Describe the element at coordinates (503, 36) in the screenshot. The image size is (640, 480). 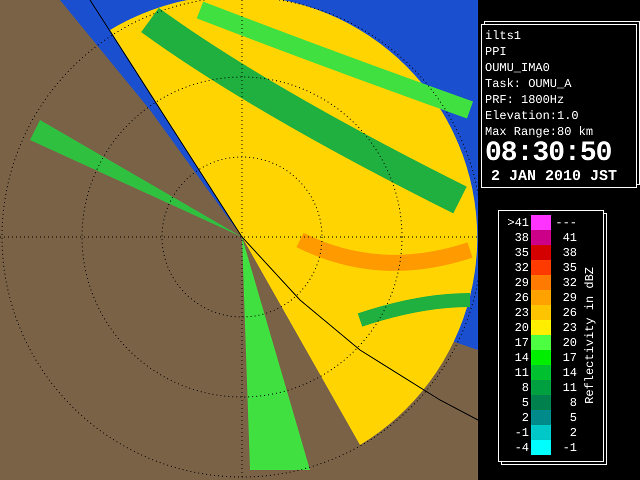
I see `info-text: ilts1` at that location.